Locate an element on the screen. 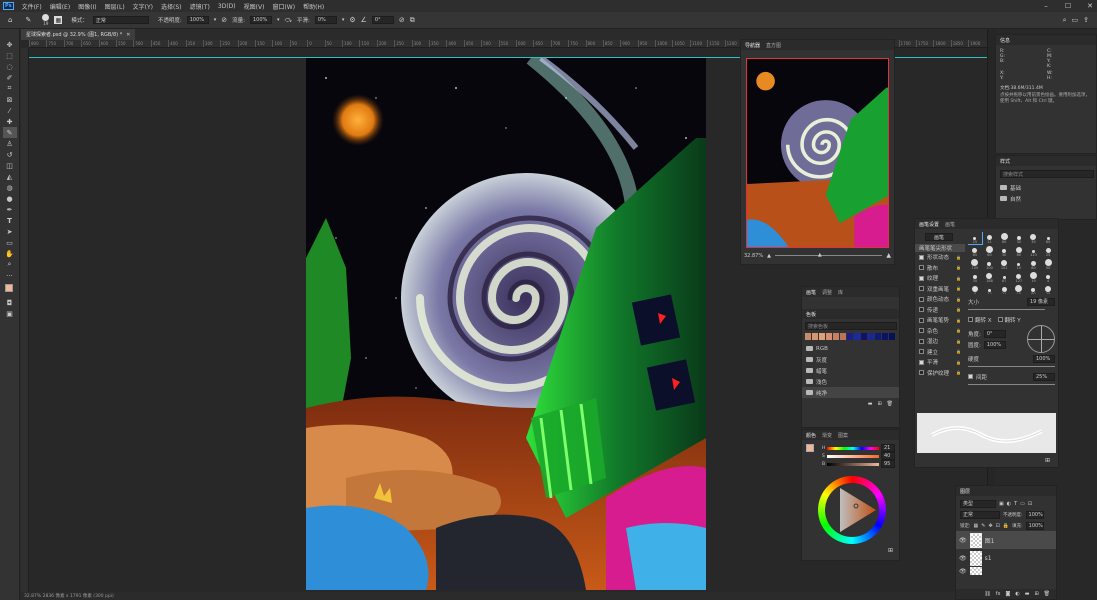 The width and height of the screenshot is (1097, 600). shape-tool-icon: ▭ is located at coordinates (10, 242).